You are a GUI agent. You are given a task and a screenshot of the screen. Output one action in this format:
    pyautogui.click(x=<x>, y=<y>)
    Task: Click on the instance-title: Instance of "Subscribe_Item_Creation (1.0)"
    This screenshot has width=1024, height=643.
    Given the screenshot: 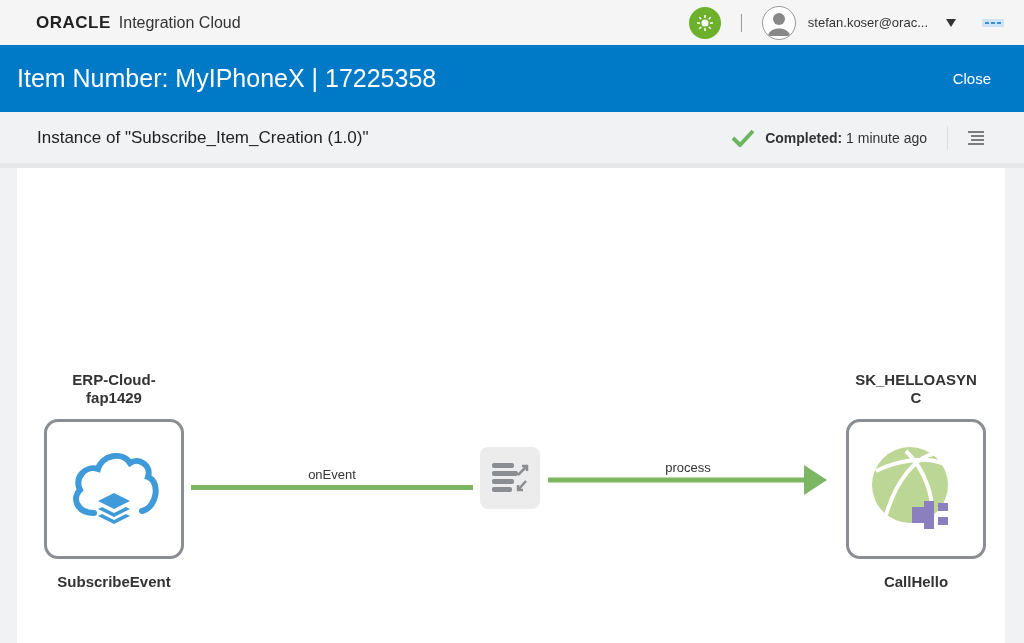 What is the action you would take?
    pyautogui.click(x=203, y=137)
    